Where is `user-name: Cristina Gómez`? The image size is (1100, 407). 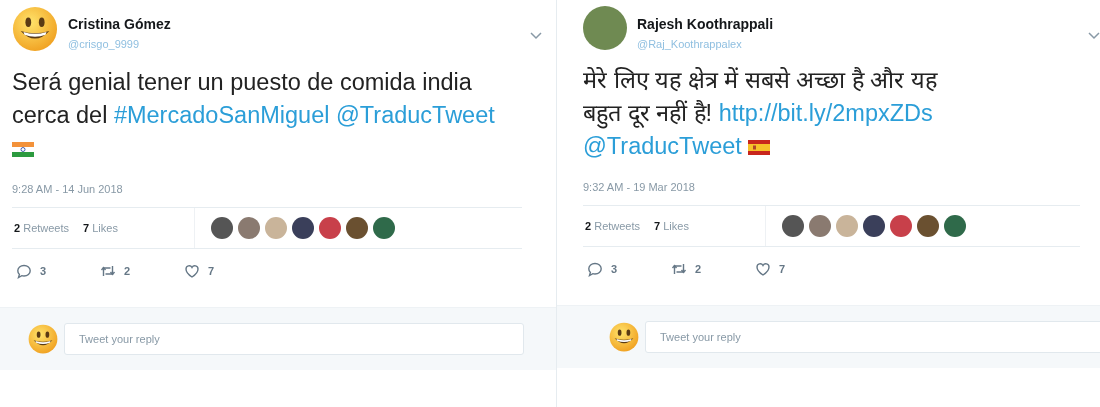 user-name: Cristina Gómez is located at coordinates (294, 24).